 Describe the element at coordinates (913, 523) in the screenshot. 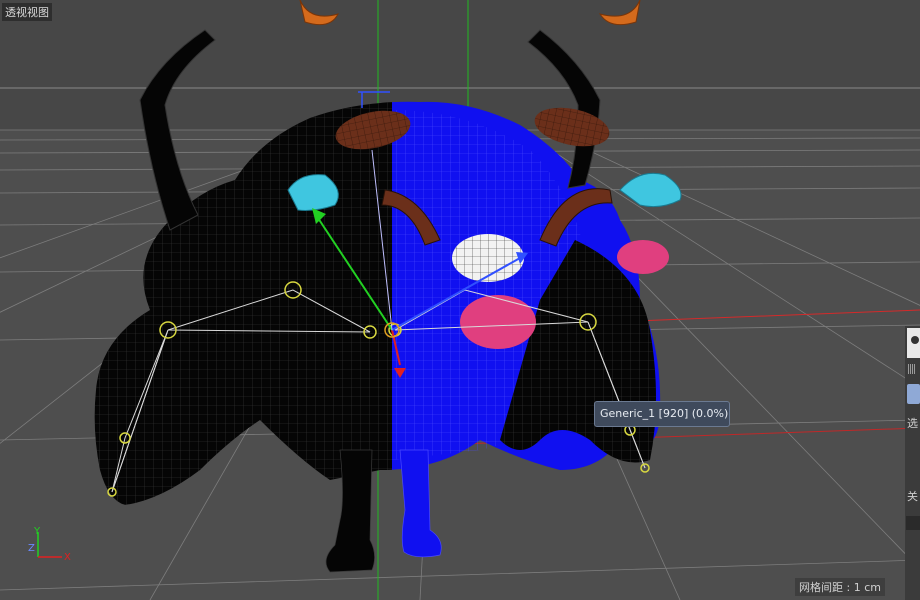

I see `panel-input-field` at that location.